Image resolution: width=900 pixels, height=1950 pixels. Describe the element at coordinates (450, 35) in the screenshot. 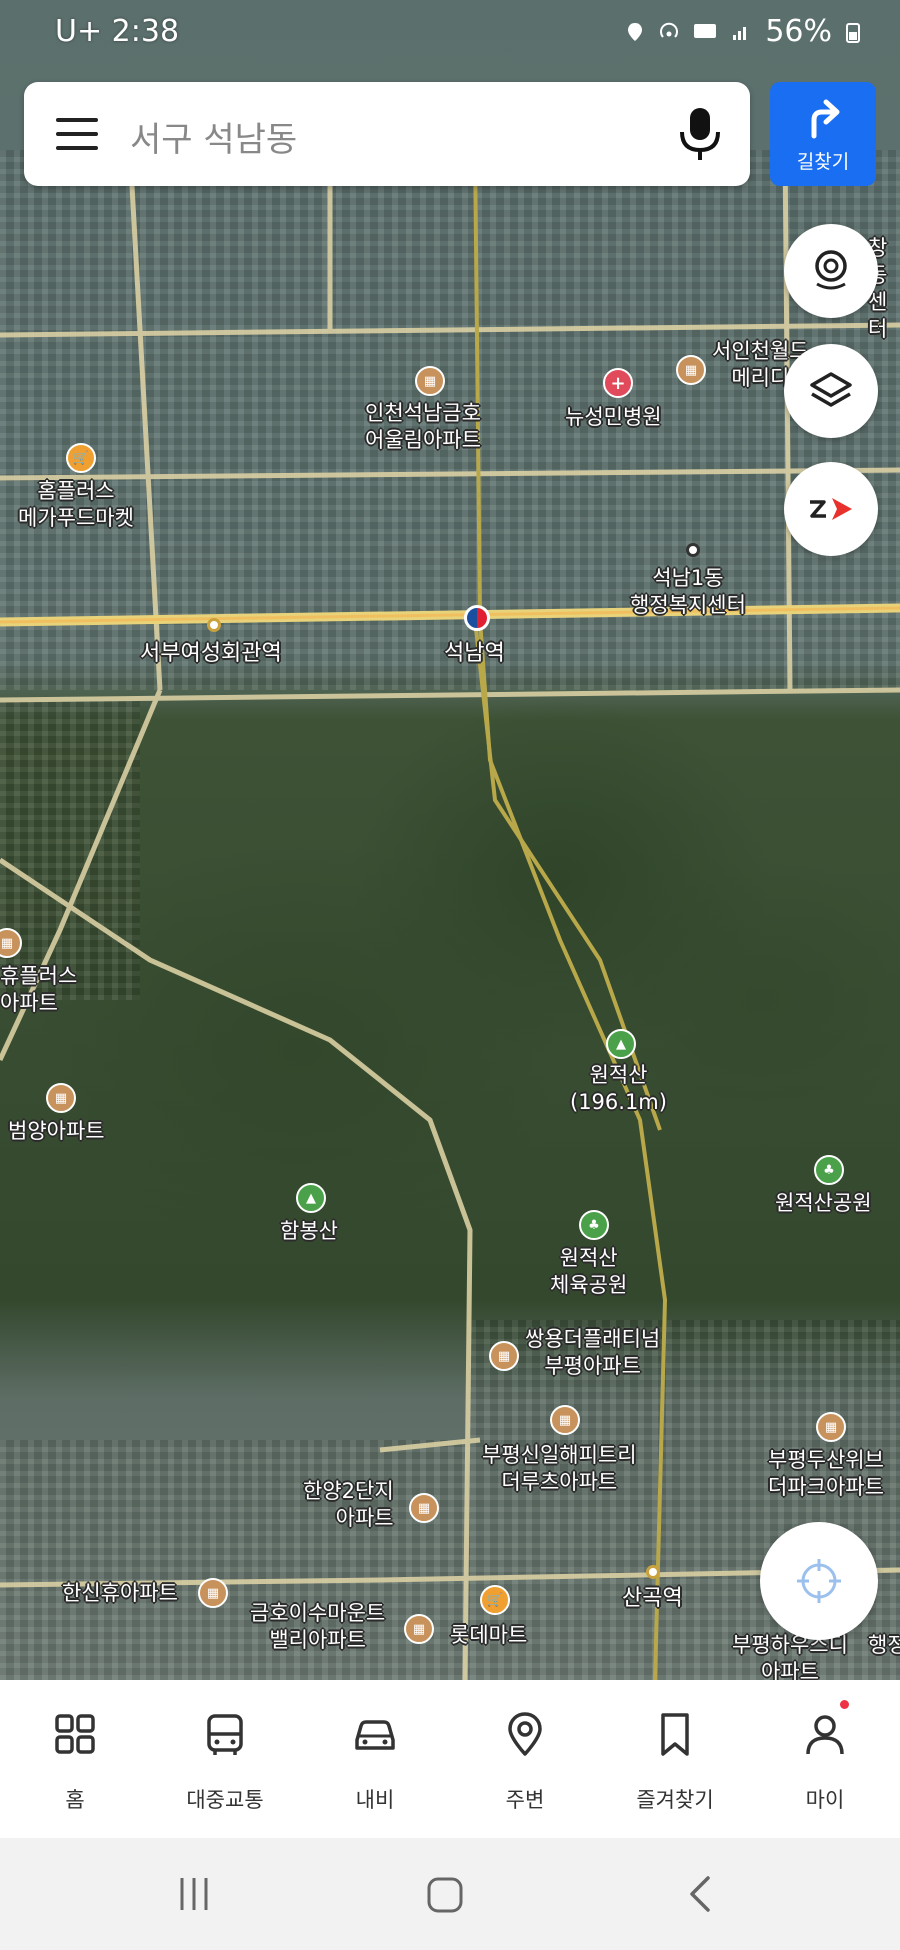

I see `status-bar: U+ 2:38 56%` at that location.